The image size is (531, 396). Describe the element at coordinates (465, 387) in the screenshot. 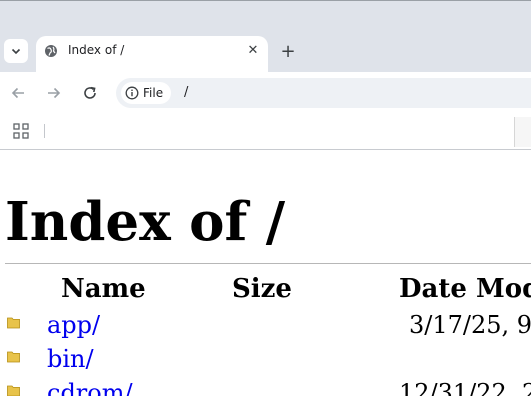

I see `date-modified: 12/31/22, 2` at that location.